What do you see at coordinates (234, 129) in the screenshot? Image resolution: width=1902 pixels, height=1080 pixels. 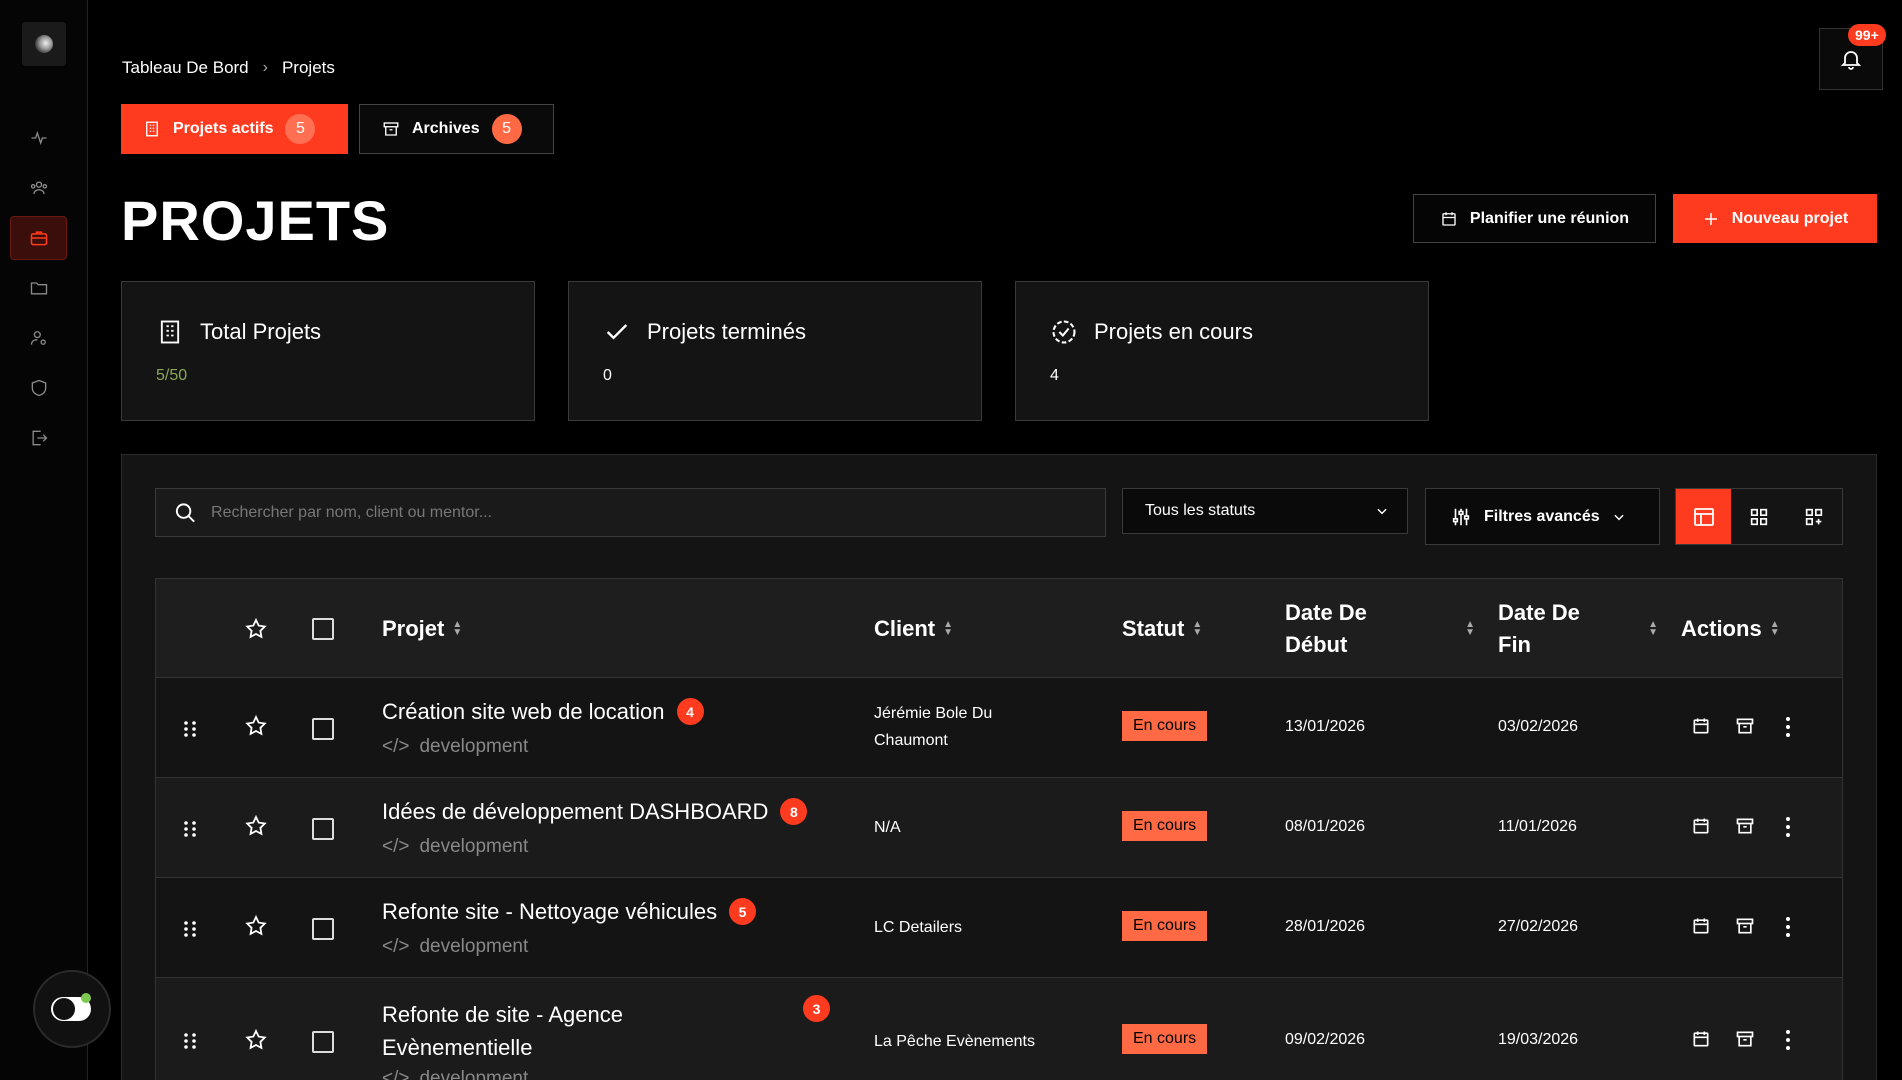 I see `tab-active-projects: Projets actifs 5` at bounding box center [234, 129].